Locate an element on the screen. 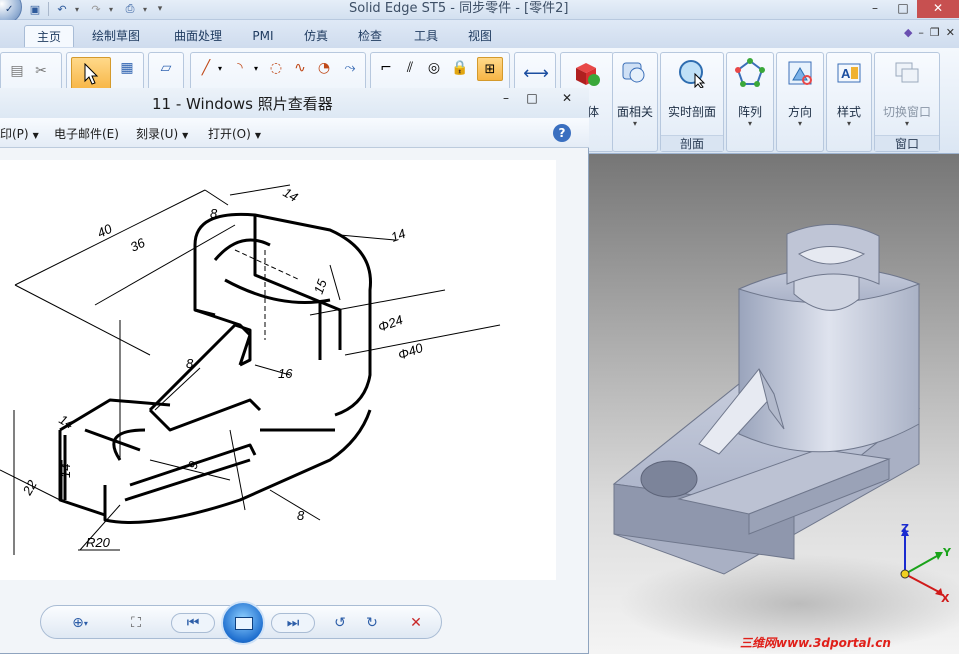 The image size is (959, 654). help-icon: ? is located at coordinates (562, 133).